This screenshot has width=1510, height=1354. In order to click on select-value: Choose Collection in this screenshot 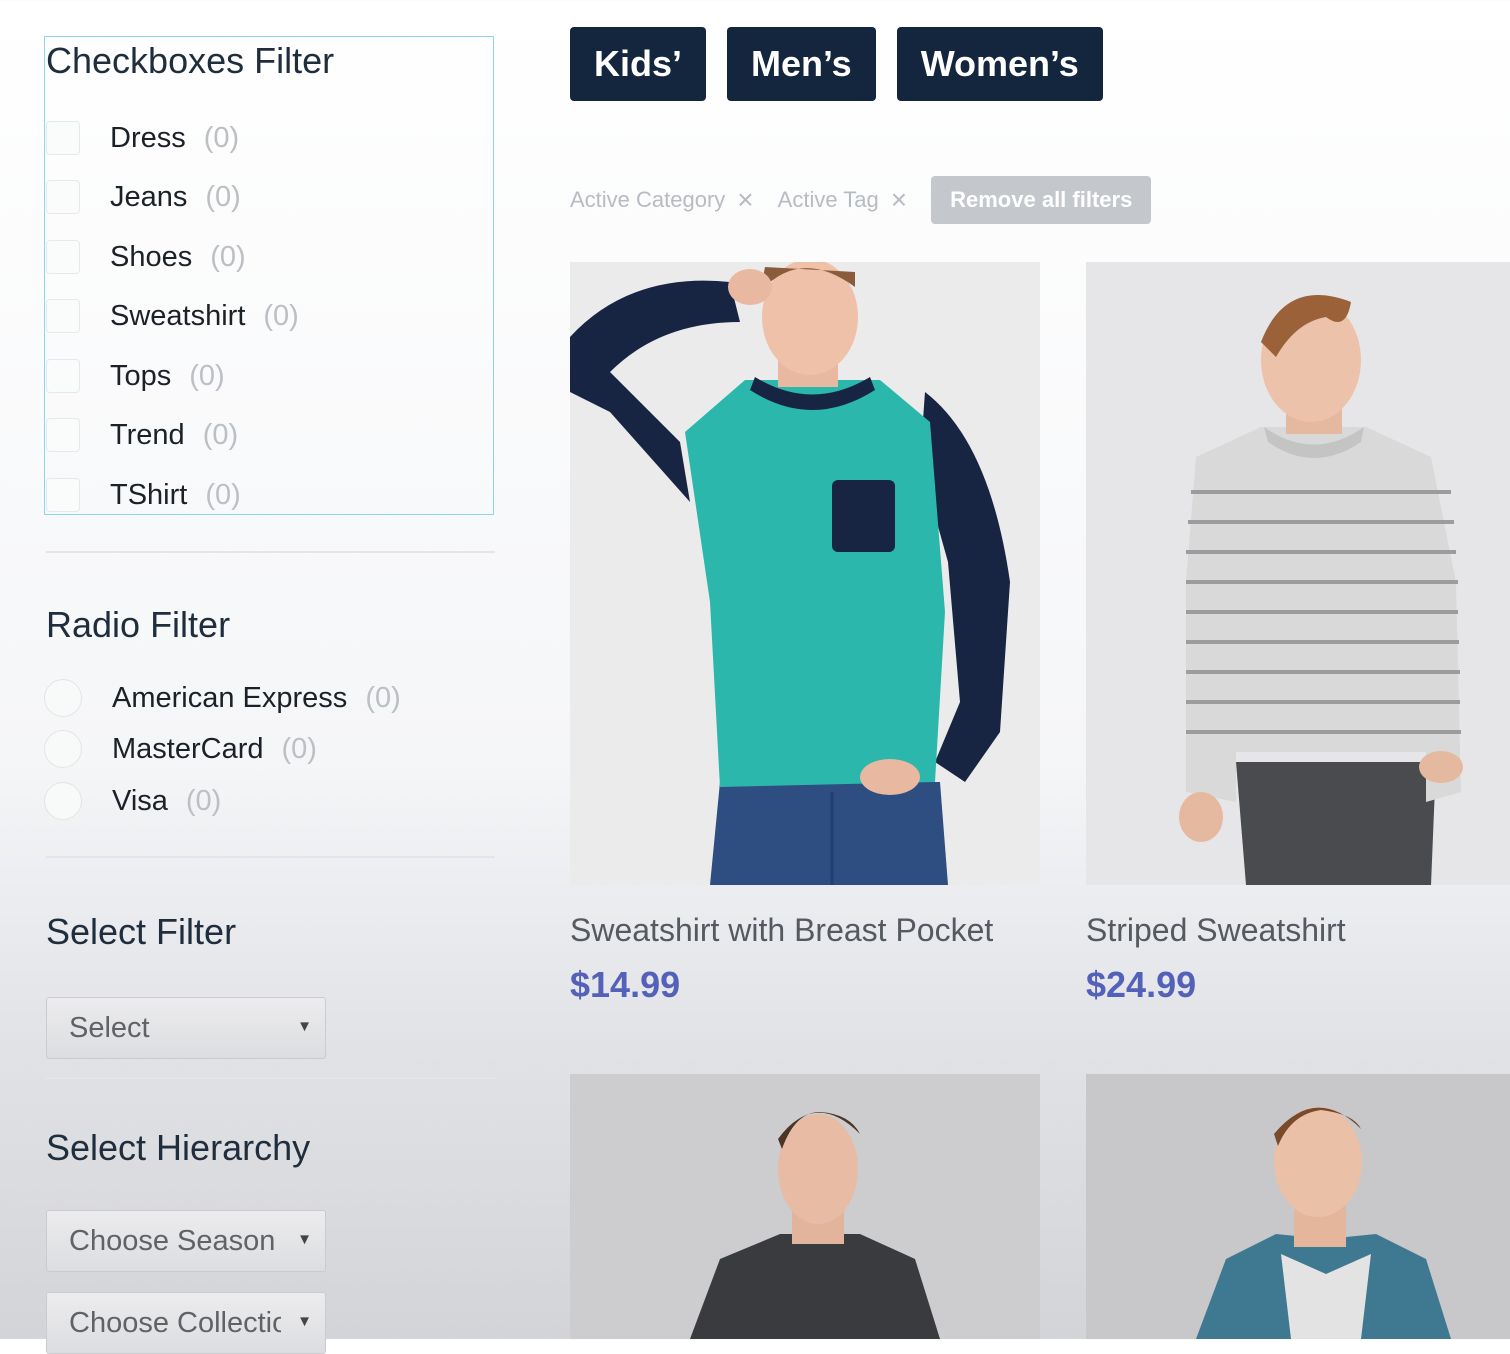, I will do `click(175, 1322)`.